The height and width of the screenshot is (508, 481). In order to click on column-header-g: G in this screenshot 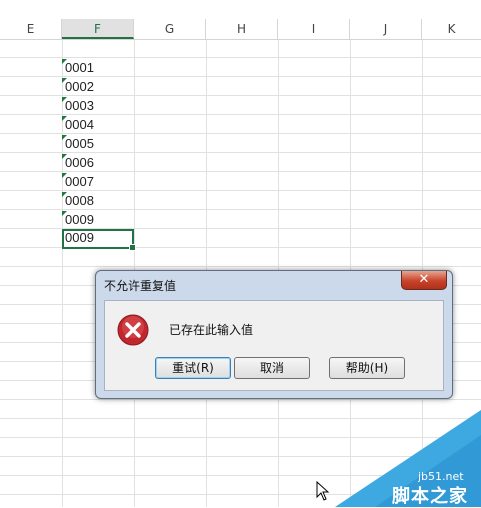, I will do `click(170, 29)`.